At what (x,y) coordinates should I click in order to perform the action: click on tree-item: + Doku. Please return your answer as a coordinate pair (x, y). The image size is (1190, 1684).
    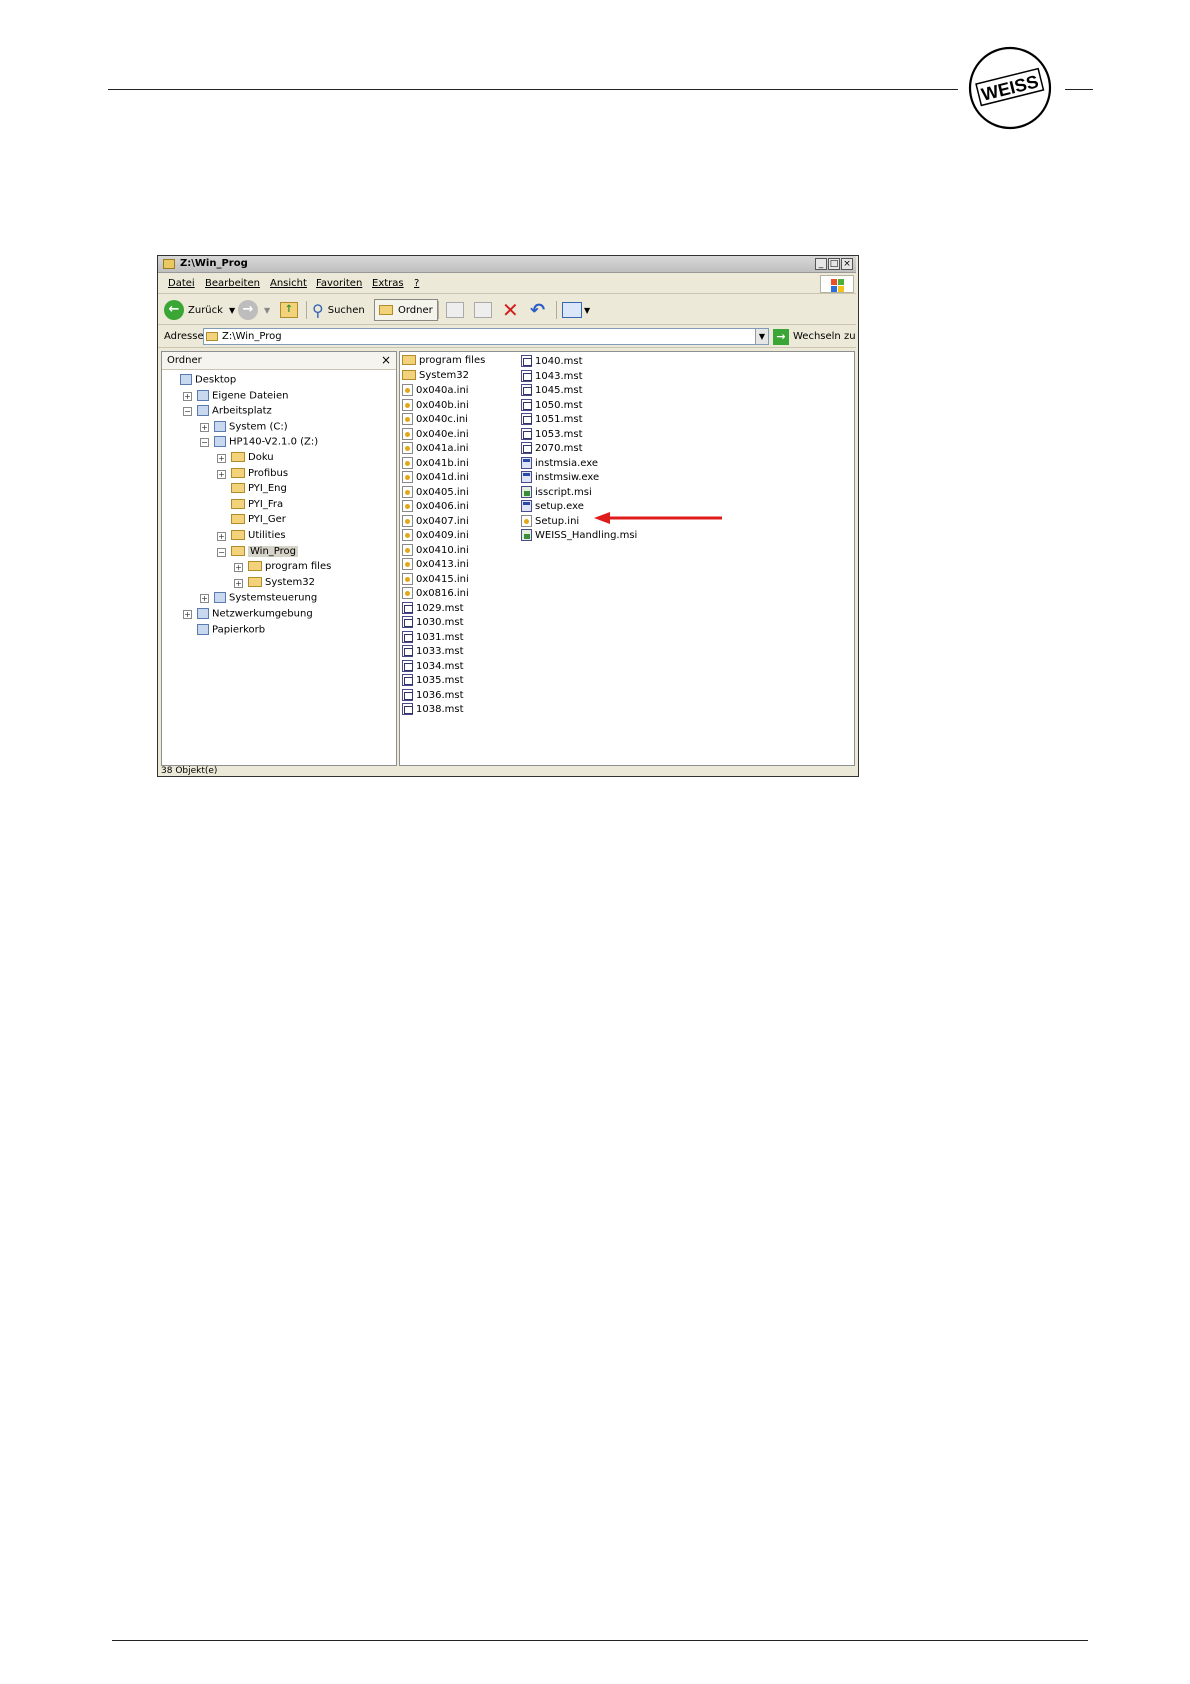
    Looking at the image, I should click on (245, 459).